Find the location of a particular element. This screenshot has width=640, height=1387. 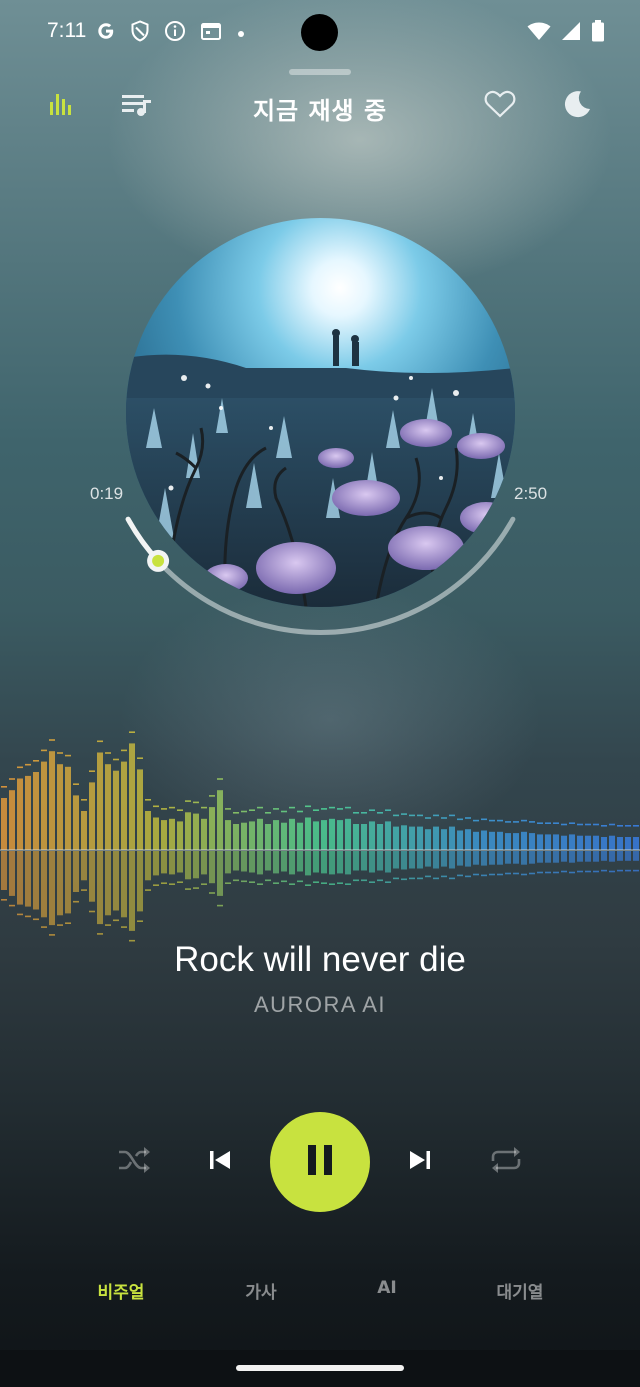

skip-previous-icon is located at coordinates (220, 1162).